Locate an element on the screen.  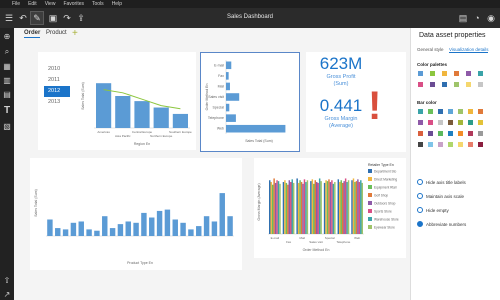
year-2011: 2011 is located at coordinates (57, 80).